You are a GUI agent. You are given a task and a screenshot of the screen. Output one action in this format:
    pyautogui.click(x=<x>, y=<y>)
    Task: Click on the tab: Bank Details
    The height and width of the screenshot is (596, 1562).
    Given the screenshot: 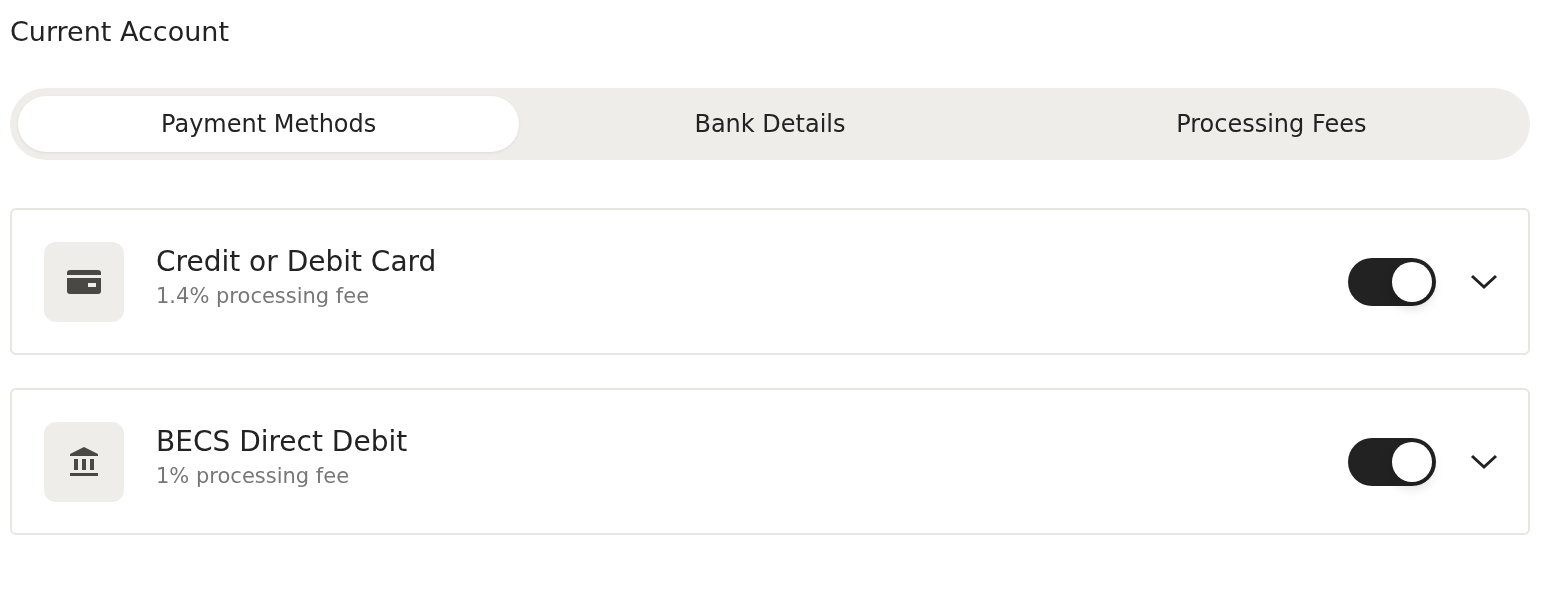 What is the action you would take?
    pyautogui.click(x=770, y=124)
    